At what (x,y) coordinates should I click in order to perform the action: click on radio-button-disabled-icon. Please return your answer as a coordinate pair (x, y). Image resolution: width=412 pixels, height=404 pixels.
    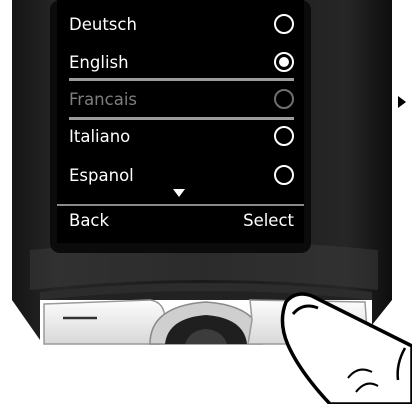
    Looking at the image, I should click on (284, 99).